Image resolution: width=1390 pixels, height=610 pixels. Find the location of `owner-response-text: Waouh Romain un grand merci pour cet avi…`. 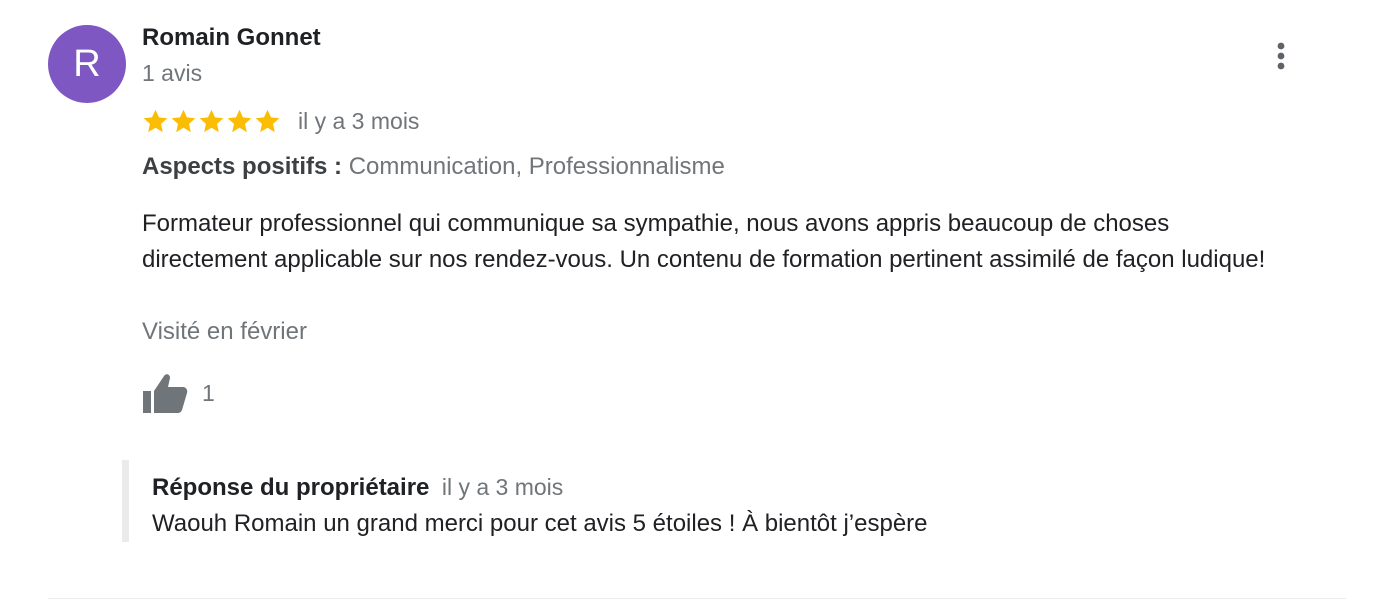

owner-response-text: Waouh Romain un grand merci pour cet avi… is located at coordinates (540, 523).